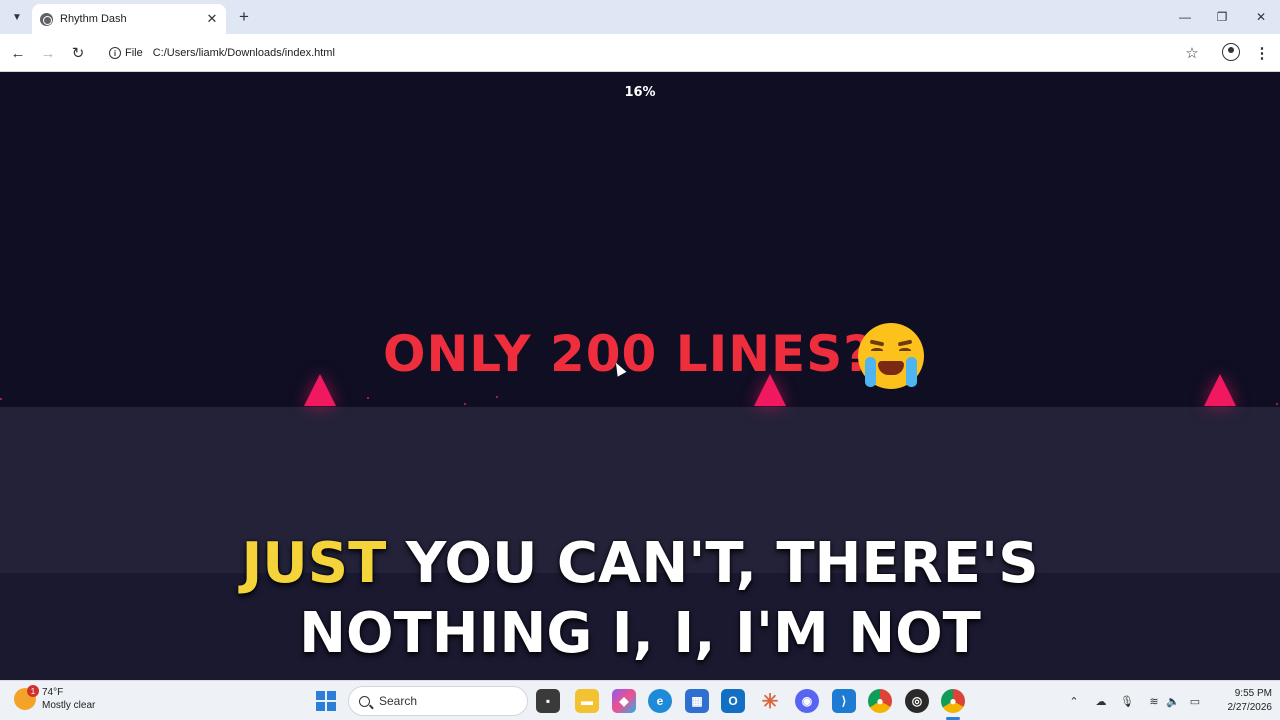 The height and width of the screenshot is (720, 1280). I want to click on battery-icon: ▭, so click(1195, 701).